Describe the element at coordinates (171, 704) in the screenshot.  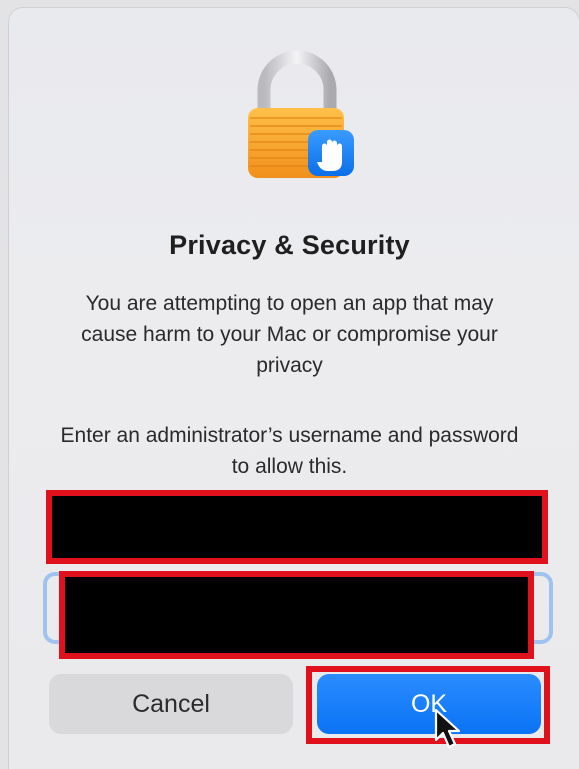
I see `cancel-button: Cancel` at that location.